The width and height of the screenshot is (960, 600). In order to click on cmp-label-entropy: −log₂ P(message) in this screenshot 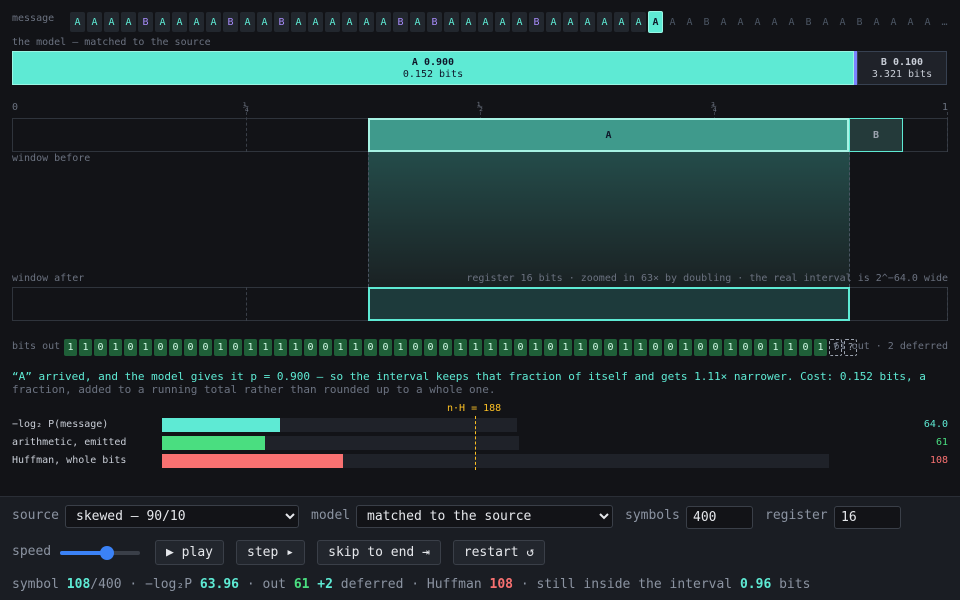, I will do `click(60, 424)`.